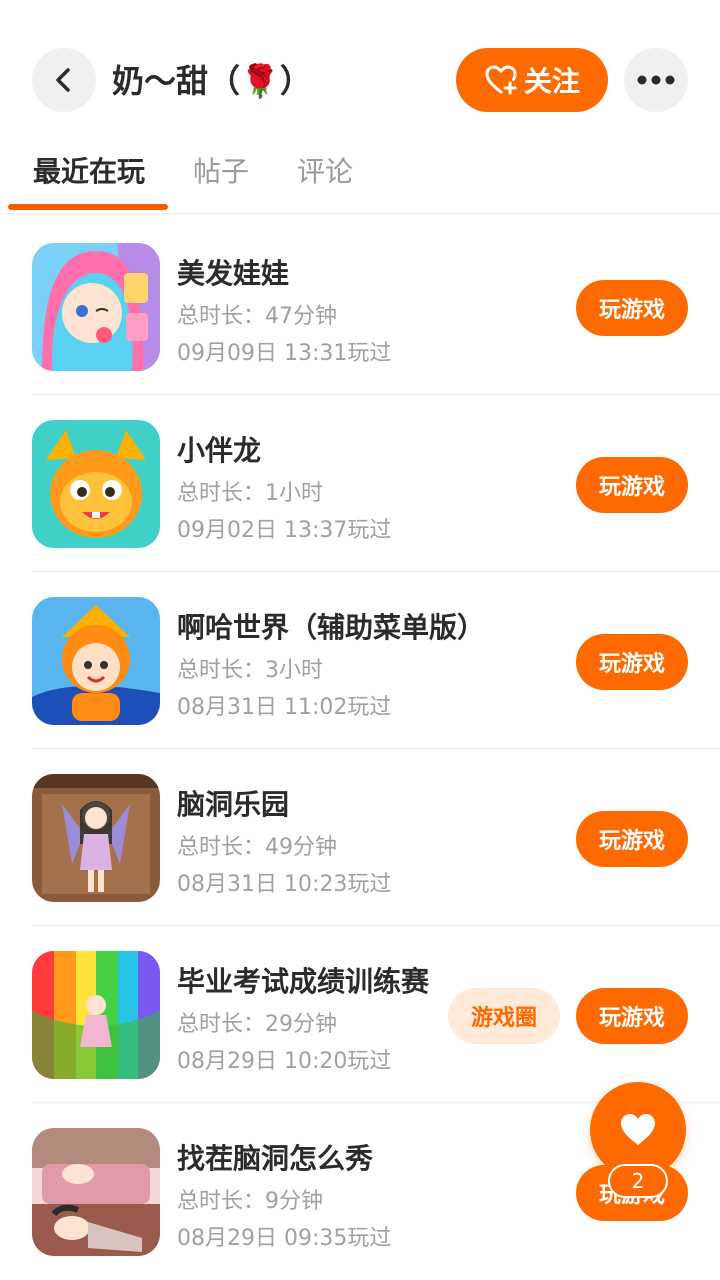 The width and height of the screenshot is (720, 1280). What do you see at coordinates (250, 670) in the screenshot?
I see `game-duration: 总时长：3小时` at bounding box center [250, 670].